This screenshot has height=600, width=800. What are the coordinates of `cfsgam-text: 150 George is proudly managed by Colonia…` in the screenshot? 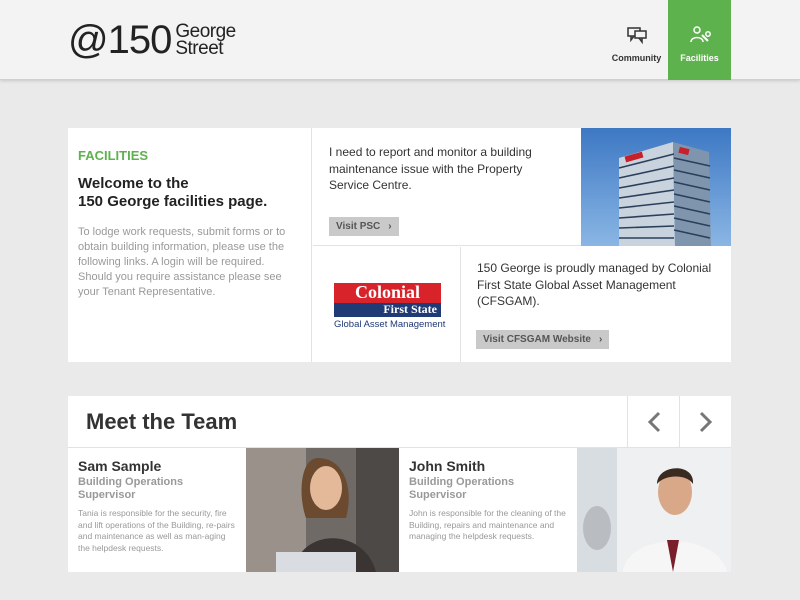 It's located at (594, 284).